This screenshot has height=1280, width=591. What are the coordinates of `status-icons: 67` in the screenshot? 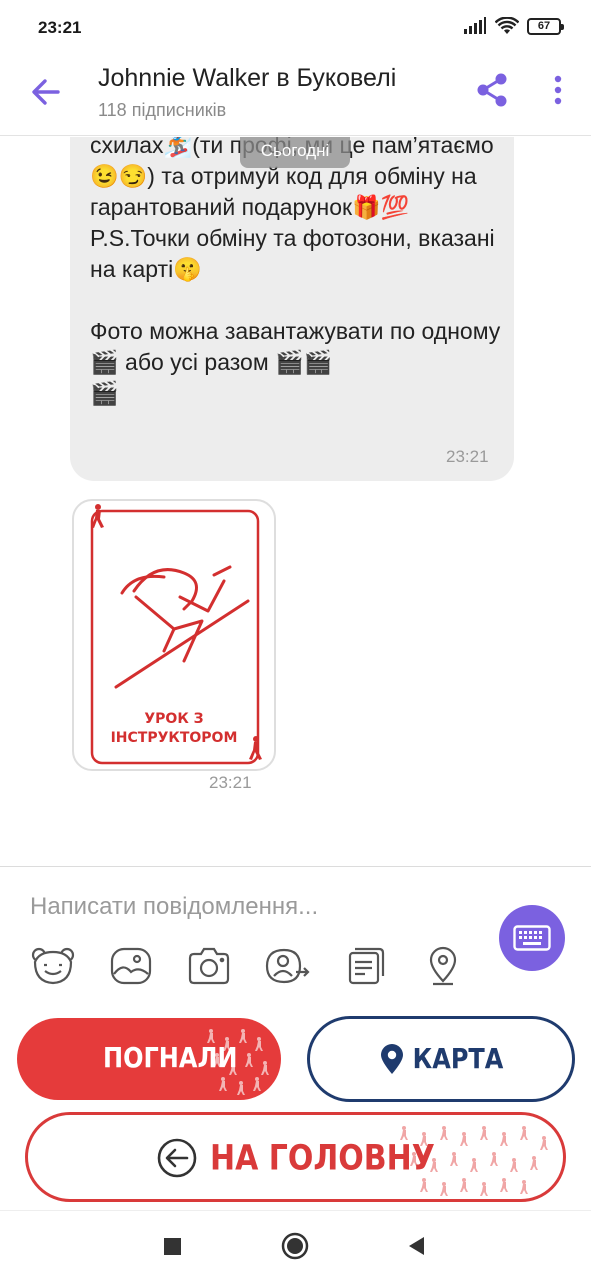 It's located at (513, 26).